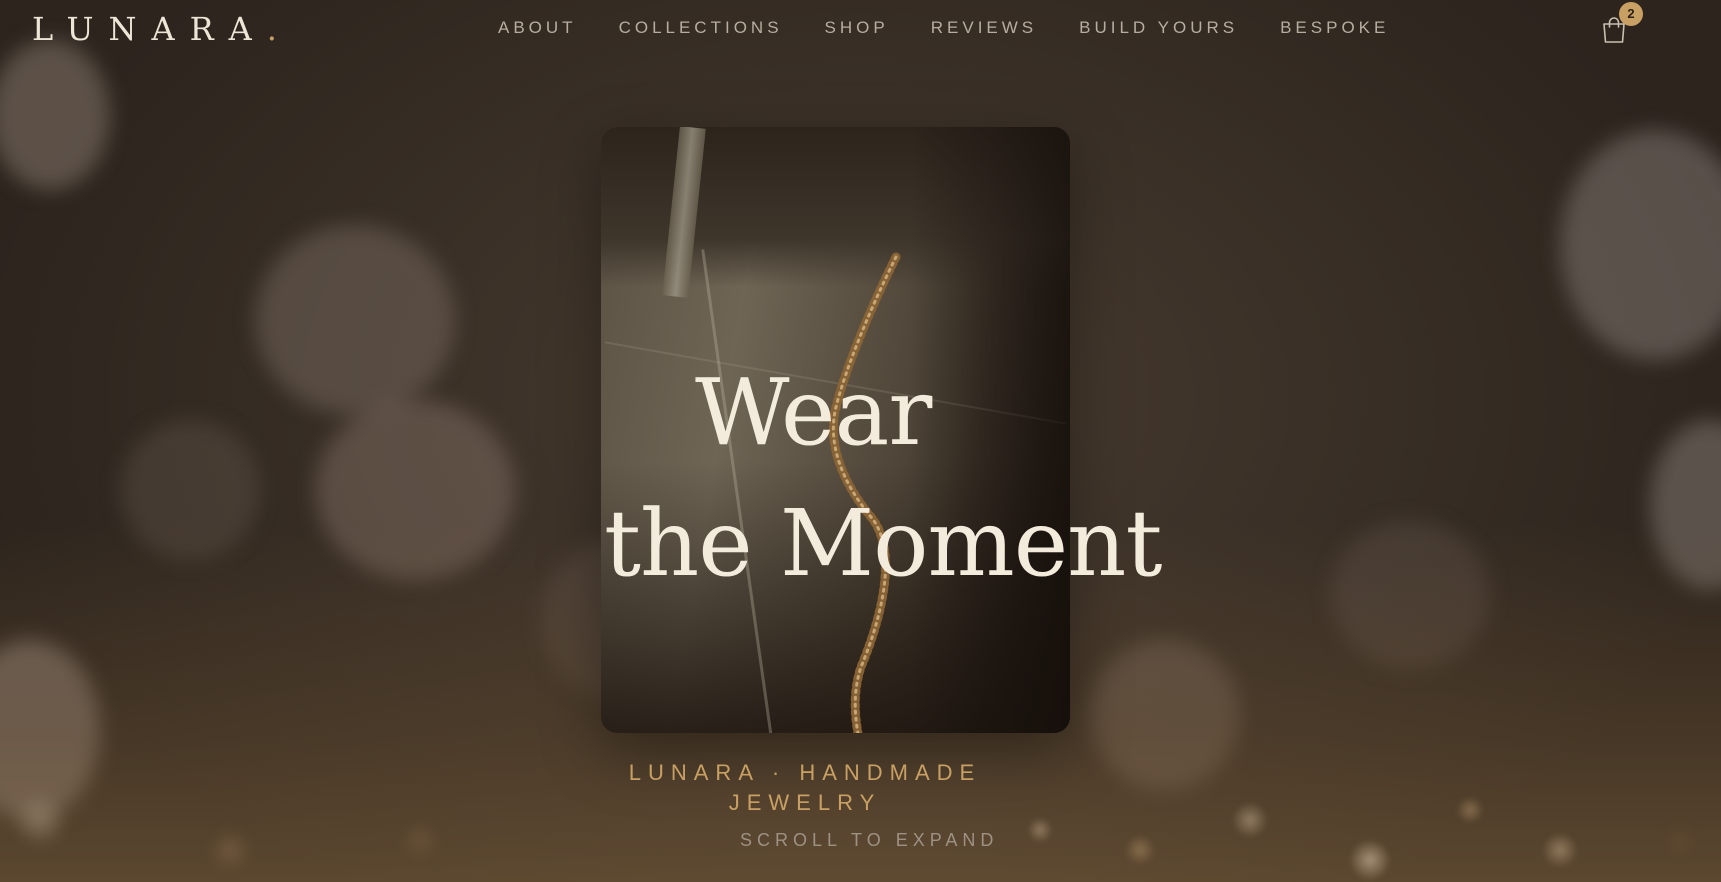 This screenshot has height=882, width=1721. What do you see at coordinates (1631, 14) in the screenshot?
I see `cart-count-badge: 2` at bounding box center [1631, 14].